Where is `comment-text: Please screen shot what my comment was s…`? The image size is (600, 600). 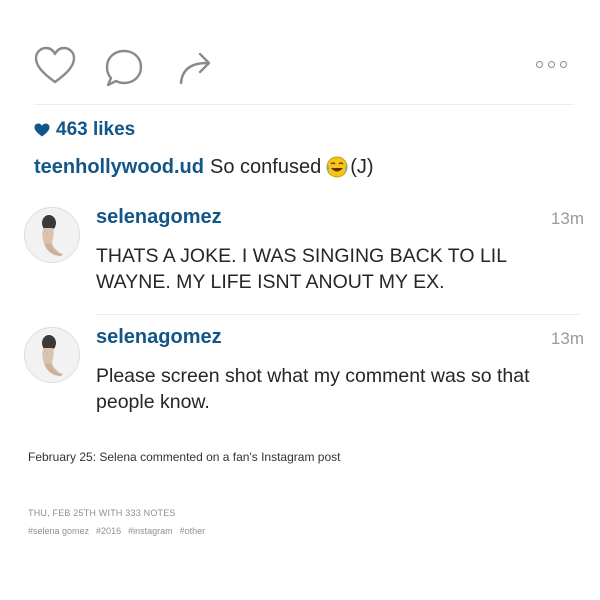
comment-text: Please screen shot what my comment was s… is located at coordinates (313, 389).